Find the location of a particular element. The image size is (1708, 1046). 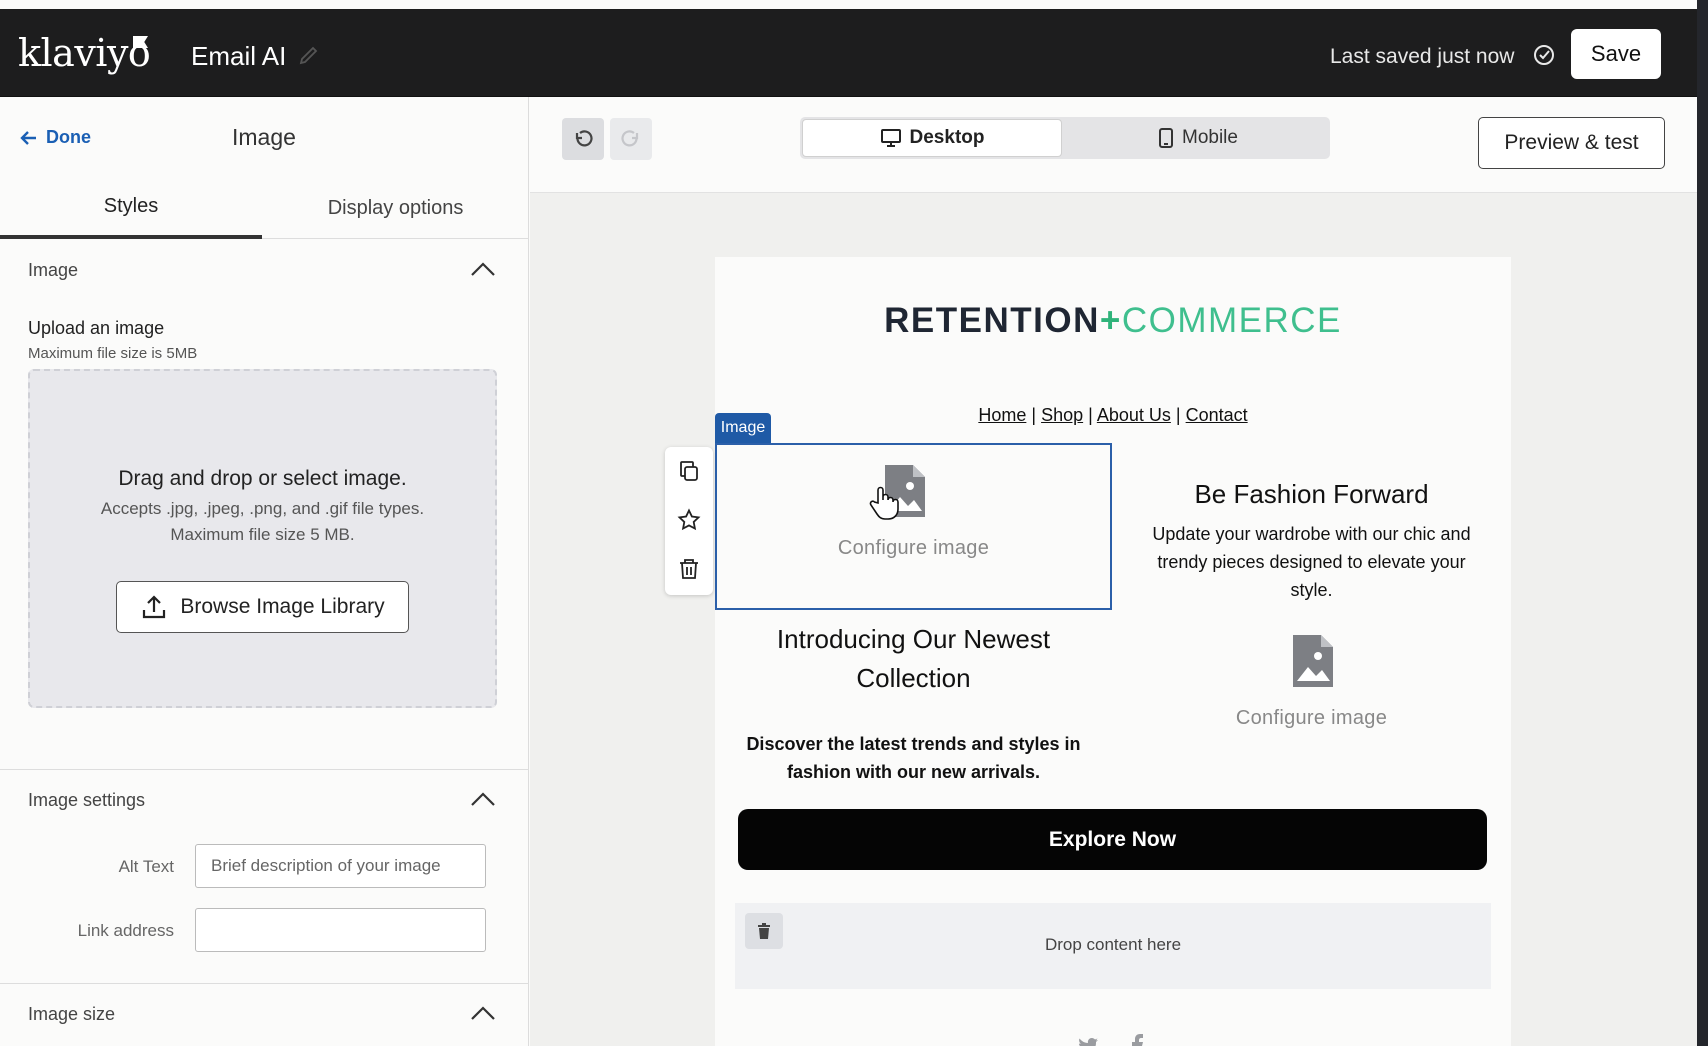

nav-home-link: Home is located at coordinates (1002, 415).